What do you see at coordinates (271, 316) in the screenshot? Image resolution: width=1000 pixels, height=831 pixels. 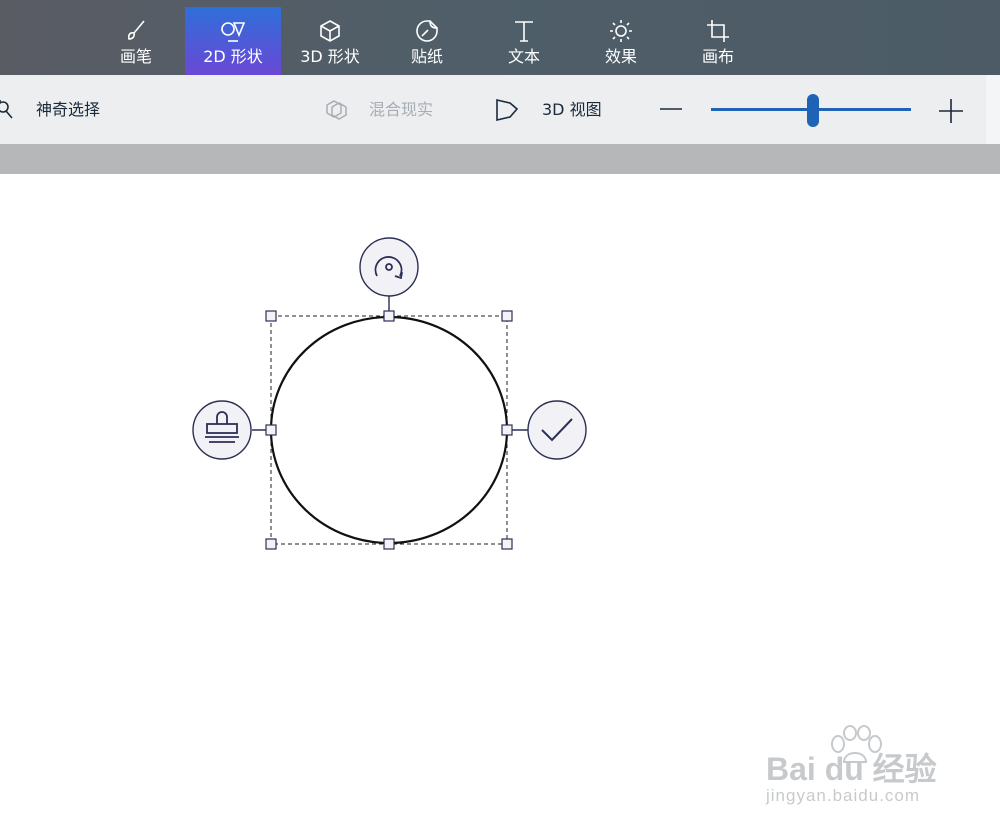 I see `handle-top-left` at bounding box center [271, 316].